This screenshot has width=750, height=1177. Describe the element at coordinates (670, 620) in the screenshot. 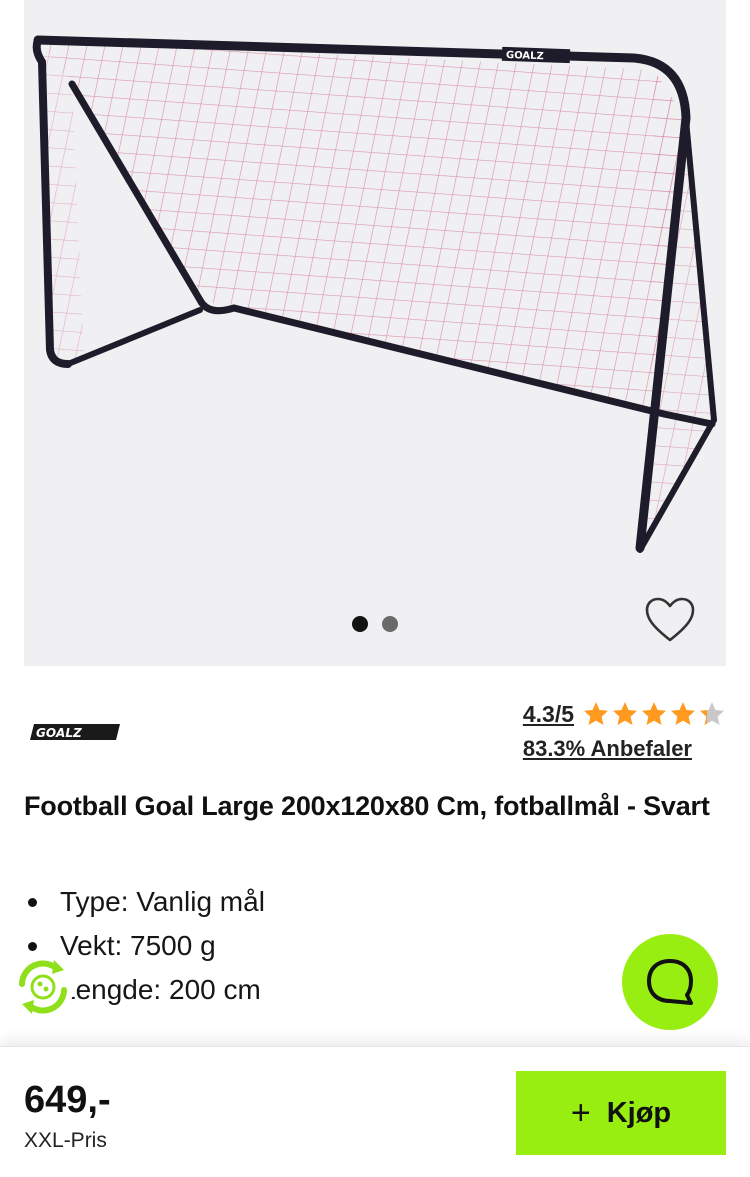

I see `heart-outline-icon` at that location.